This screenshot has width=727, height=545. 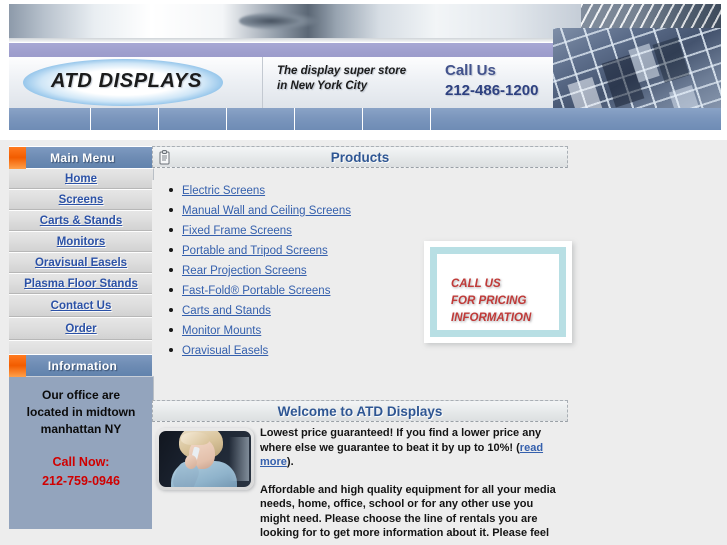 What do you see at coordinates (368, 190) in the screenshot?
I see `list-item: Electric Screens` at bounding box center [368, 190].